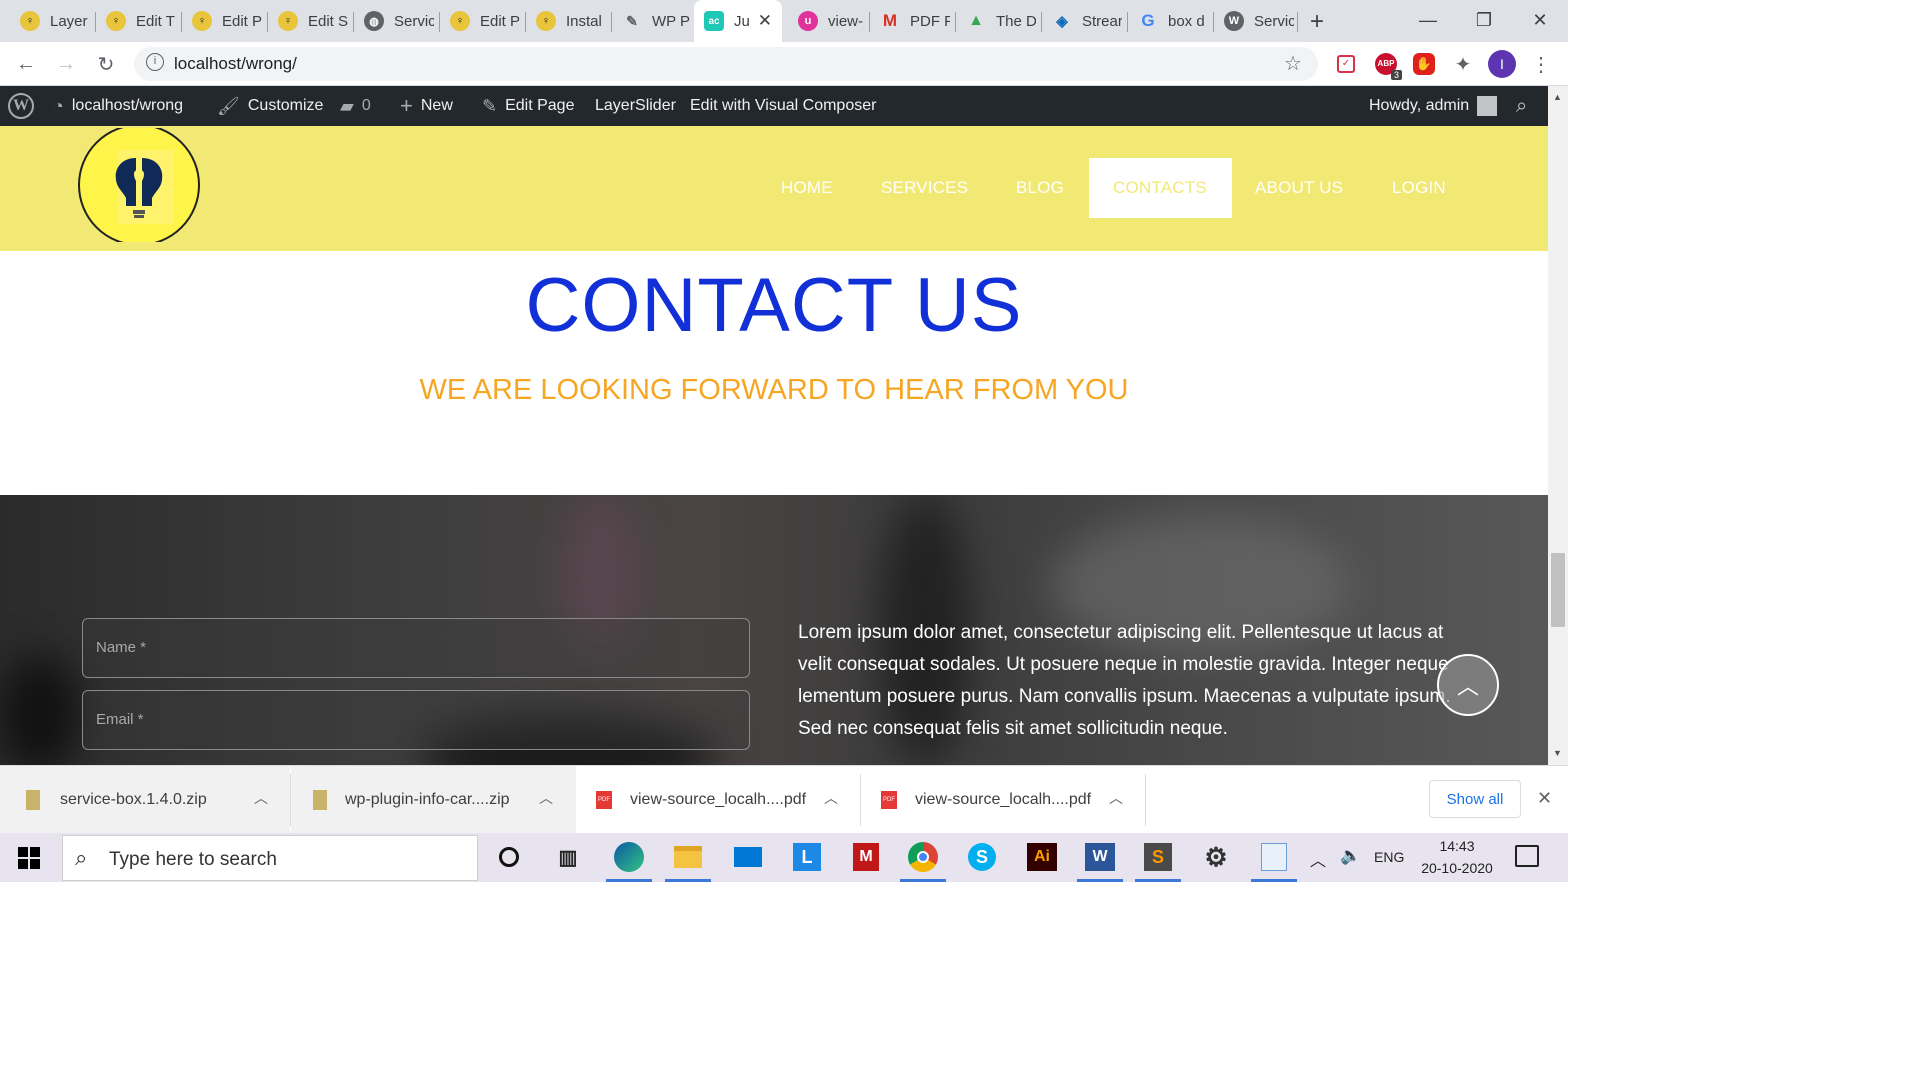 The width and height of the screenshot is (1920, 1080). Describe the element at coordinates (1541, 64) in the screenshot. I see `chrome-menu-icon: ⋮` at that location.